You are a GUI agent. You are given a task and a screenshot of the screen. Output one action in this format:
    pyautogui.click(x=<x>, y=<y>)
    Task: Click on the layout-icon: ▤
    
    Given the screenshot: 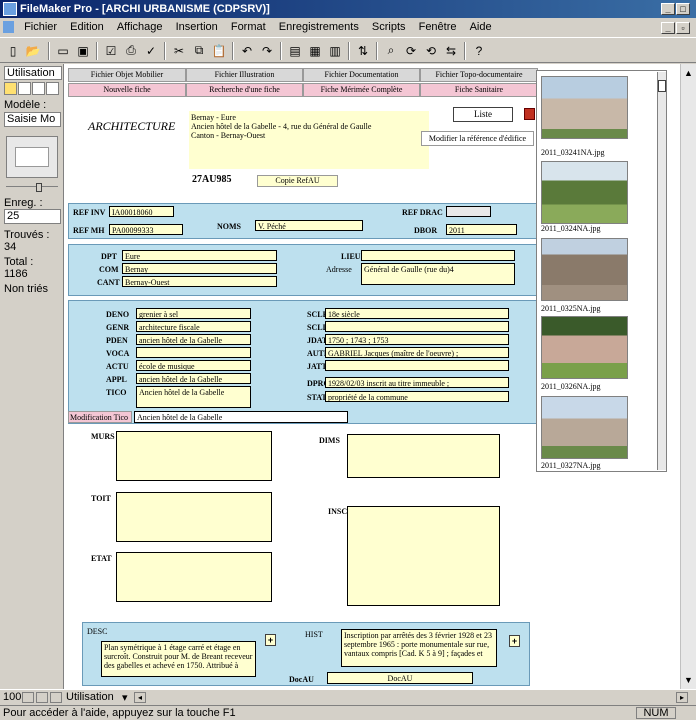 What is the action you would take?
    pyautogui.click(x=295, y=50)
    